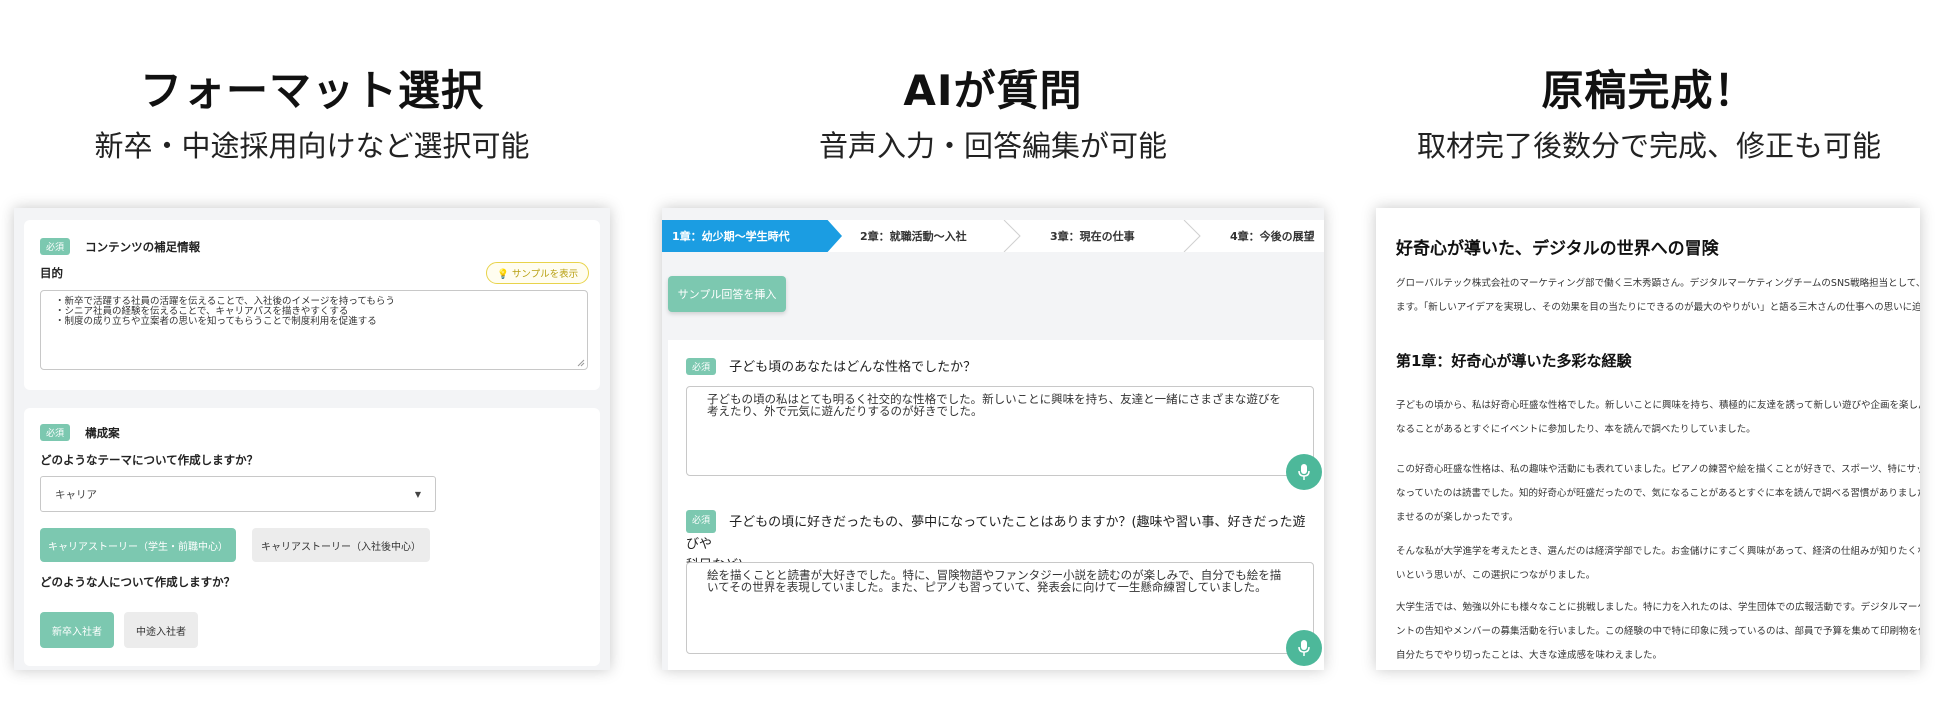 This screenshot has height=727, width=1950. I want to click on theme-select-value: キャリア, so click(76, 494).